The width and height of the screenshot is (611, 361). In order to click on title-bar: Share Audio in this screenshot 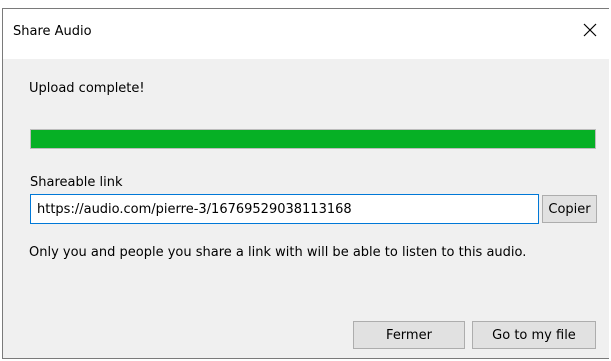, I will do `click(306, 34)`.